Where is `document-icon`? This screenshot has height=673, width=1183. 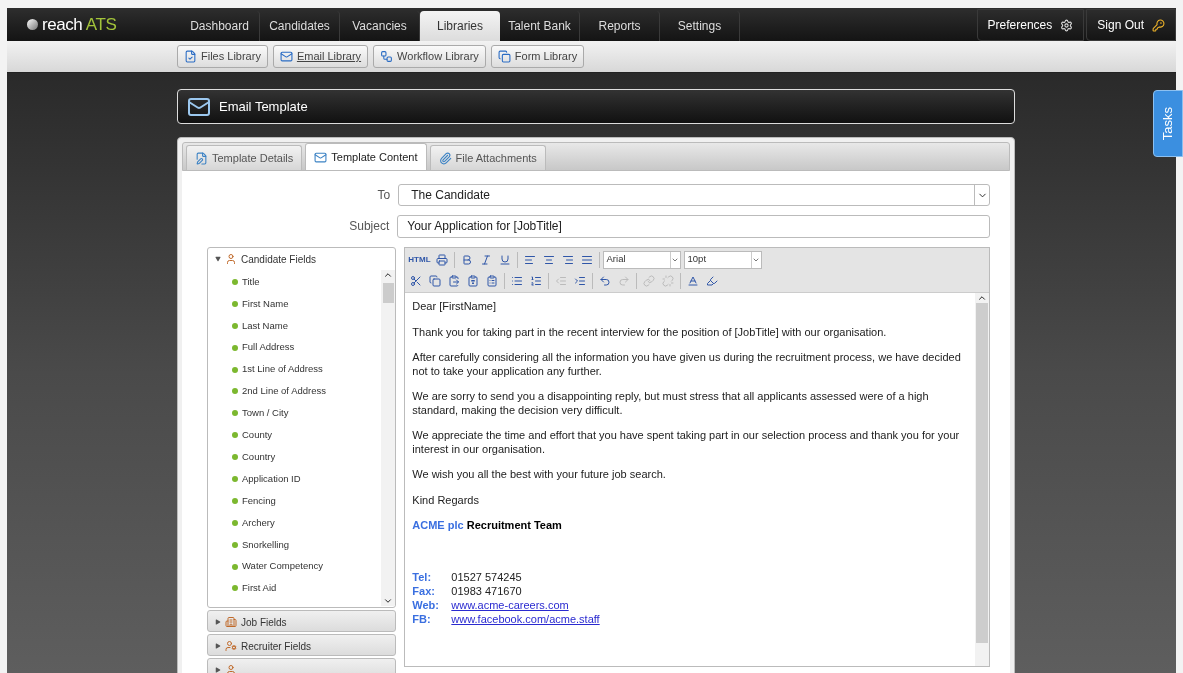 document-icon is located at coordinates (190, 56).